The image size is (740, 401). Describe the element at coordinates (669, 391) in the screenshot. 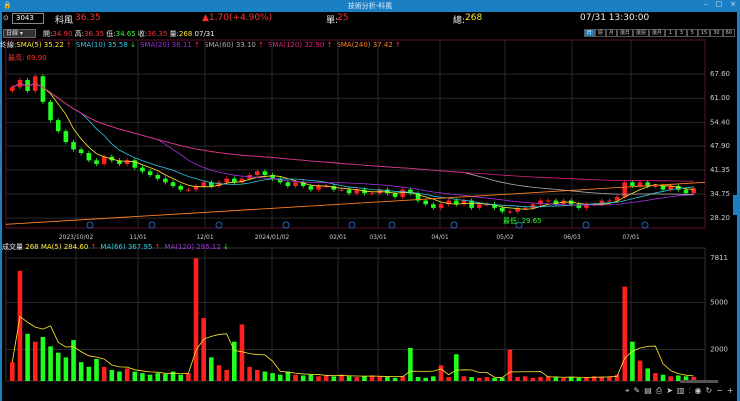

I see `pointer-icon: ➤` at that location.